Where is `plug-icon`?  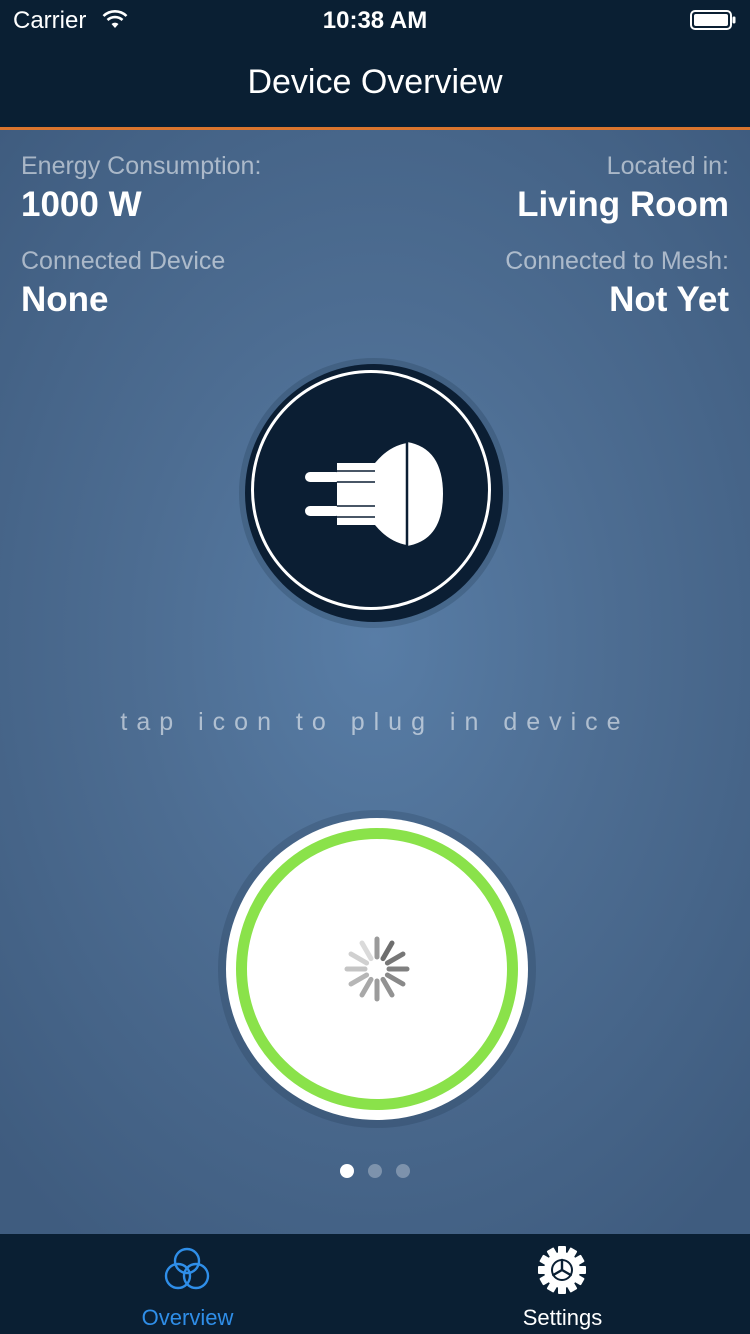 plug-icon is located at coordinates (374, 494).